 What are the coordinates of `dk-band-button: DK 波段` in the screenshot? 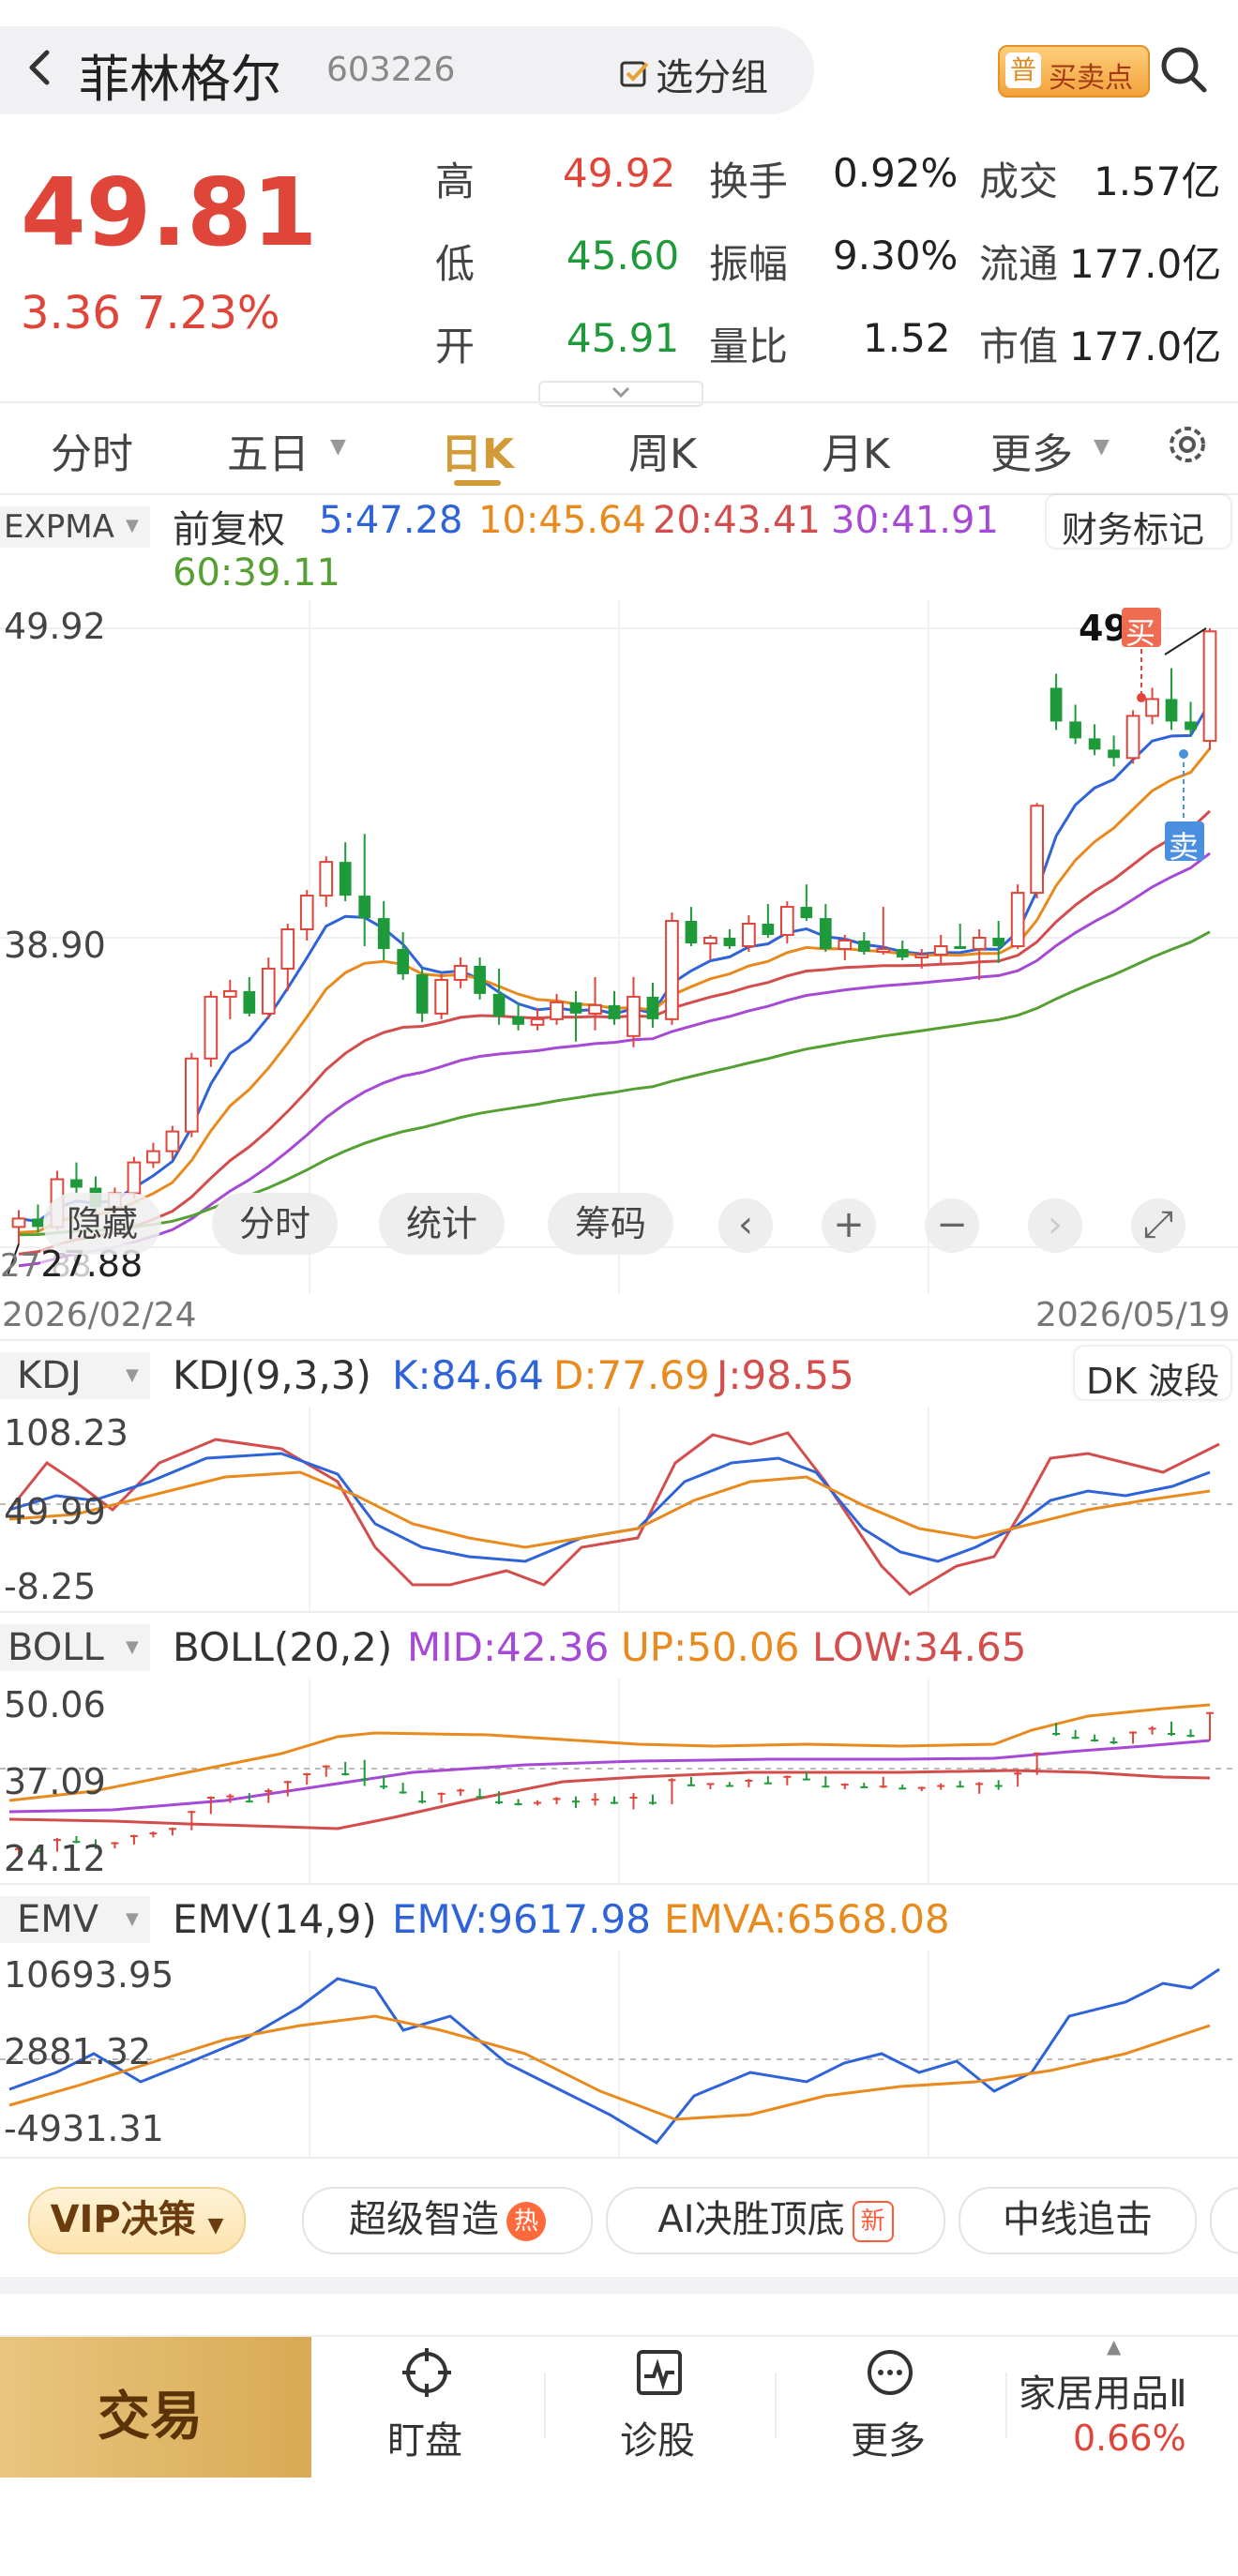 It's located at (1152, 1374).